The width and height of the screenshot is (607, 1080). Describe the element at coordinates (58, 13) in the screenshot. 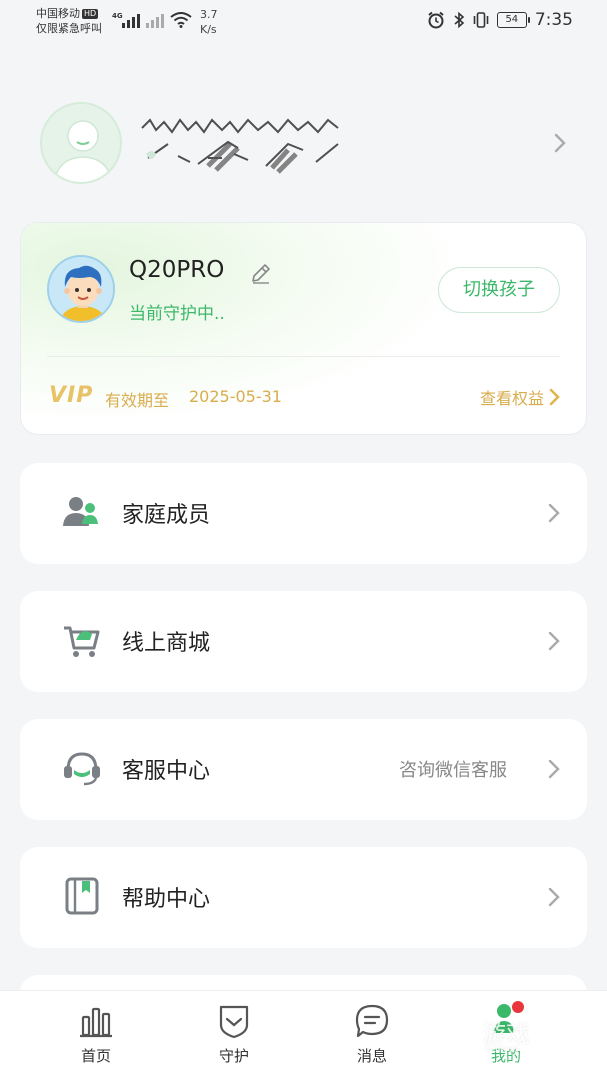

I see `carrier-name: 中国移动` at that location.